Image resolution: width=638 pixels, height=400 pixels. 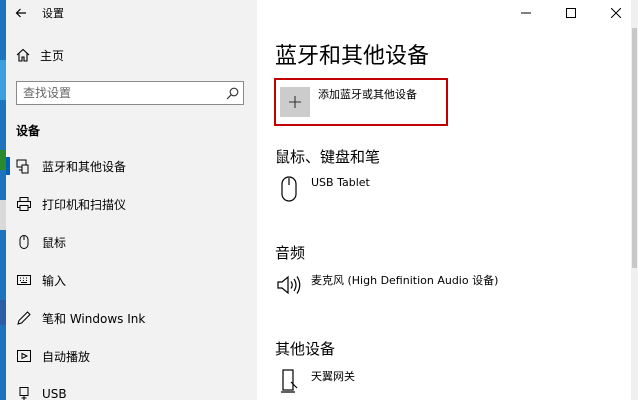 I want to click on network-device-icon, so click(x=289, y=381).